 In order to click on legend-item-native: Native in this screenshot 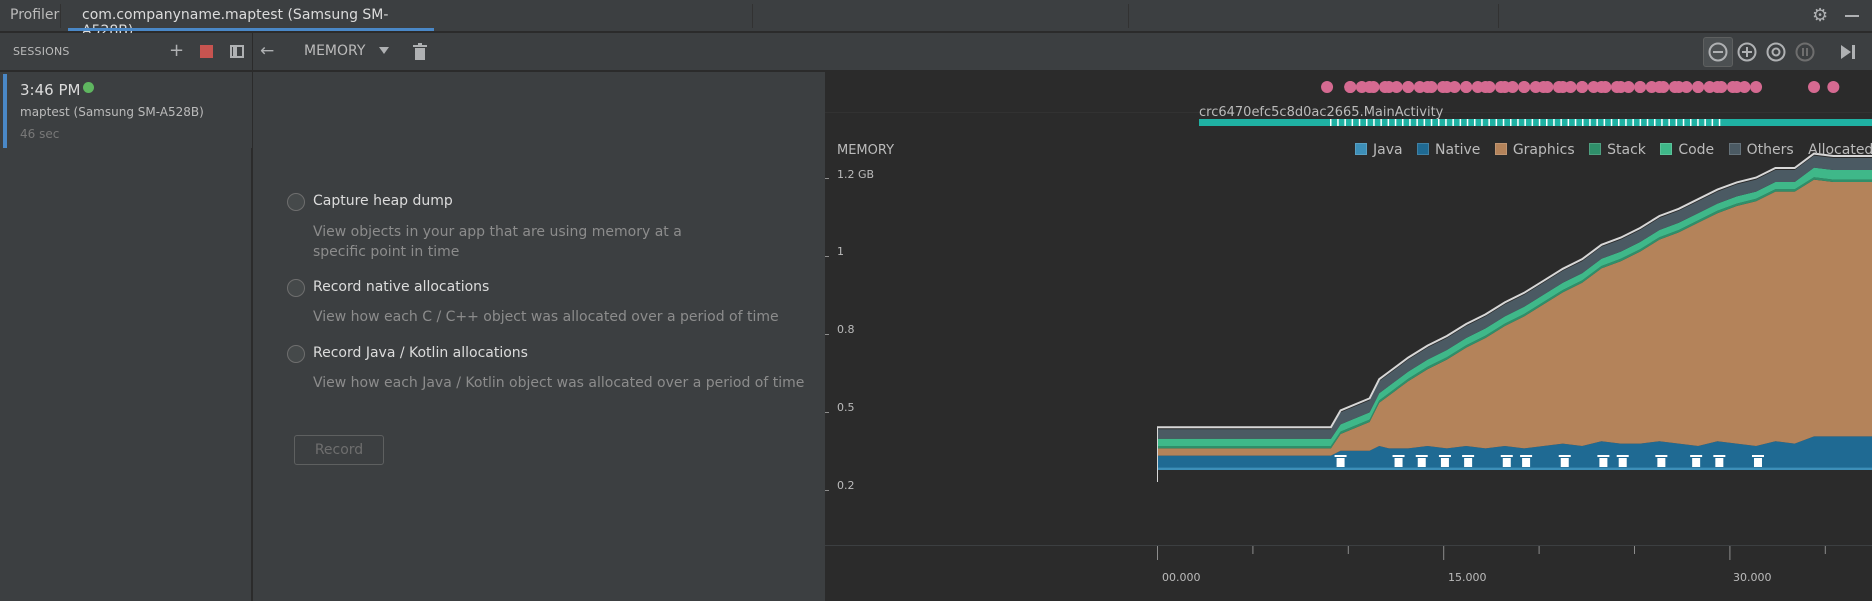, I will do `click(1448, 150)`.